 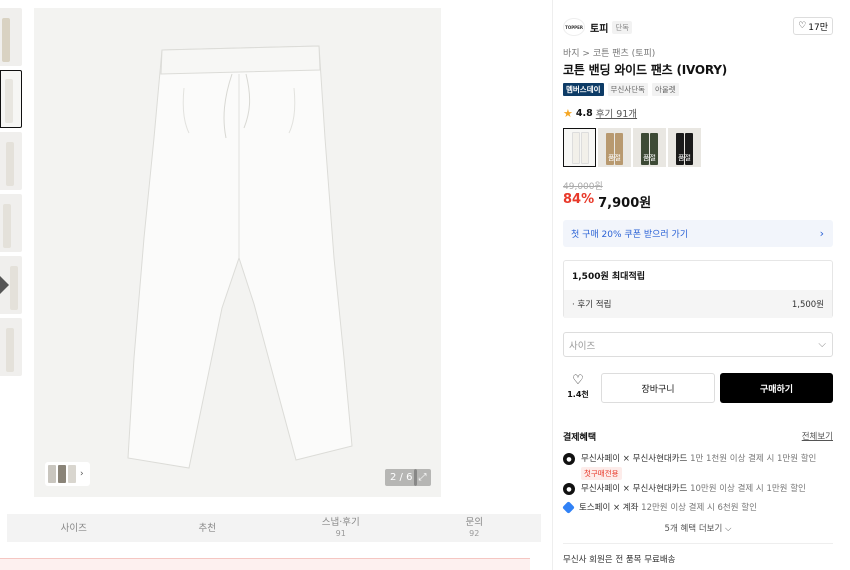 I want to click on payment-benefit-row: ● 무신사페이 × 무신사현대카드 10만원 이상 결제 시 1만원 할인, so click(x=698, y=488).